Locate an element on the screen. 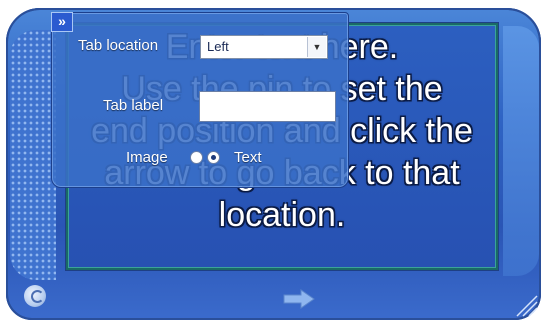 The height and width of the screenshot is (322, 543). tab-label-label: Tab label is located at coordinates (133, 105).